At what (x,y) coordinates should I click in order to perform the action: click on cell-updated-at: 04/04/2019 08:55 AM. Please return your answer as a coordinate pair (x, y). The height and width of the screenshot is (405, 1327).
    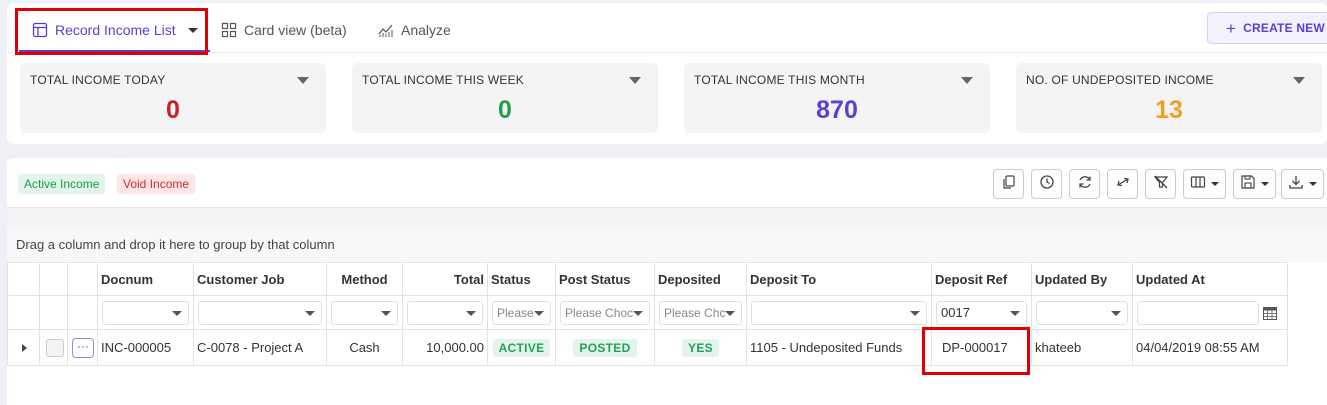
    Looking at the image, I should click on (1210, 347).